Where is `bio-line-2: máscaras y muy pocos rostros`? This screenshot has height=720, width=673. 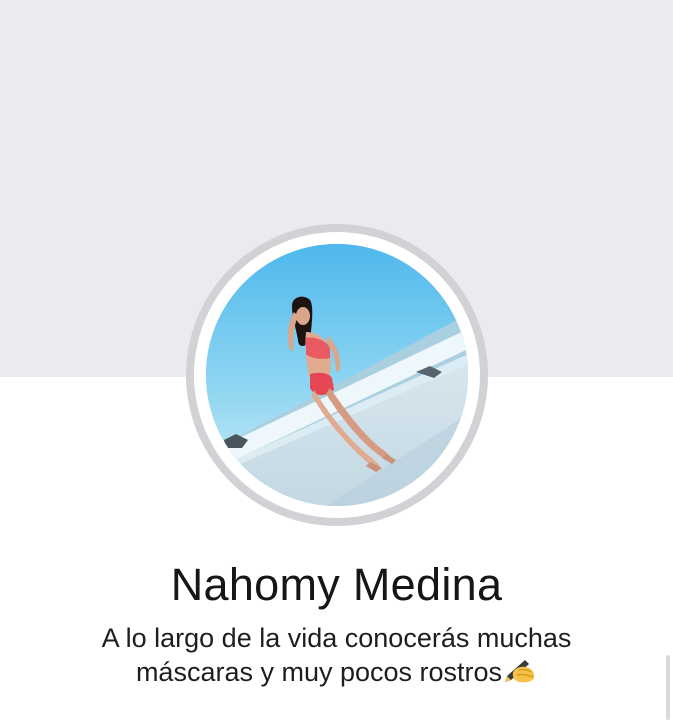
bio-line-2: máscaras y muy pocos rostros is located at coordinates (319, 672).